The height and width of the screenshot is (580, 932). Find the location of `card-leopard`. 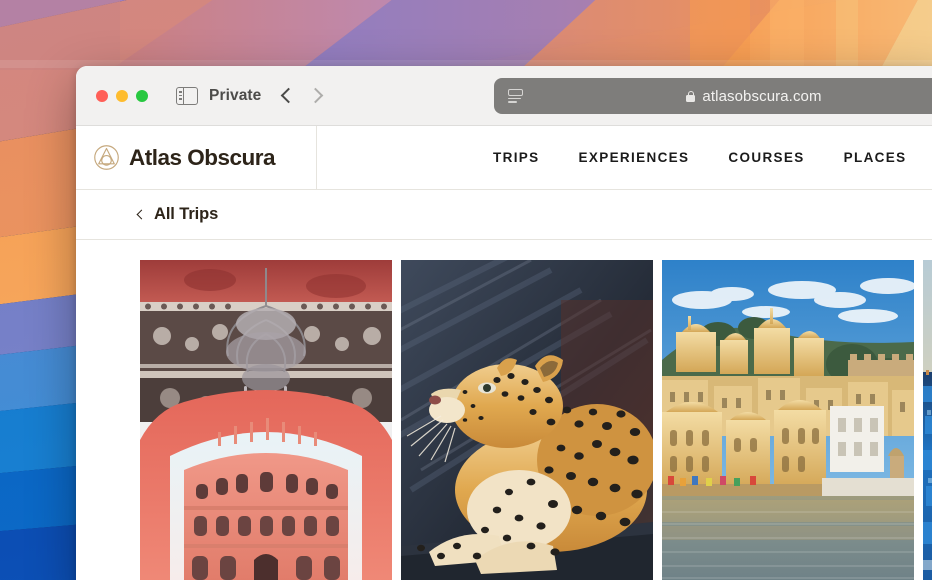

card-leopard is located at coordinates (527, 420).